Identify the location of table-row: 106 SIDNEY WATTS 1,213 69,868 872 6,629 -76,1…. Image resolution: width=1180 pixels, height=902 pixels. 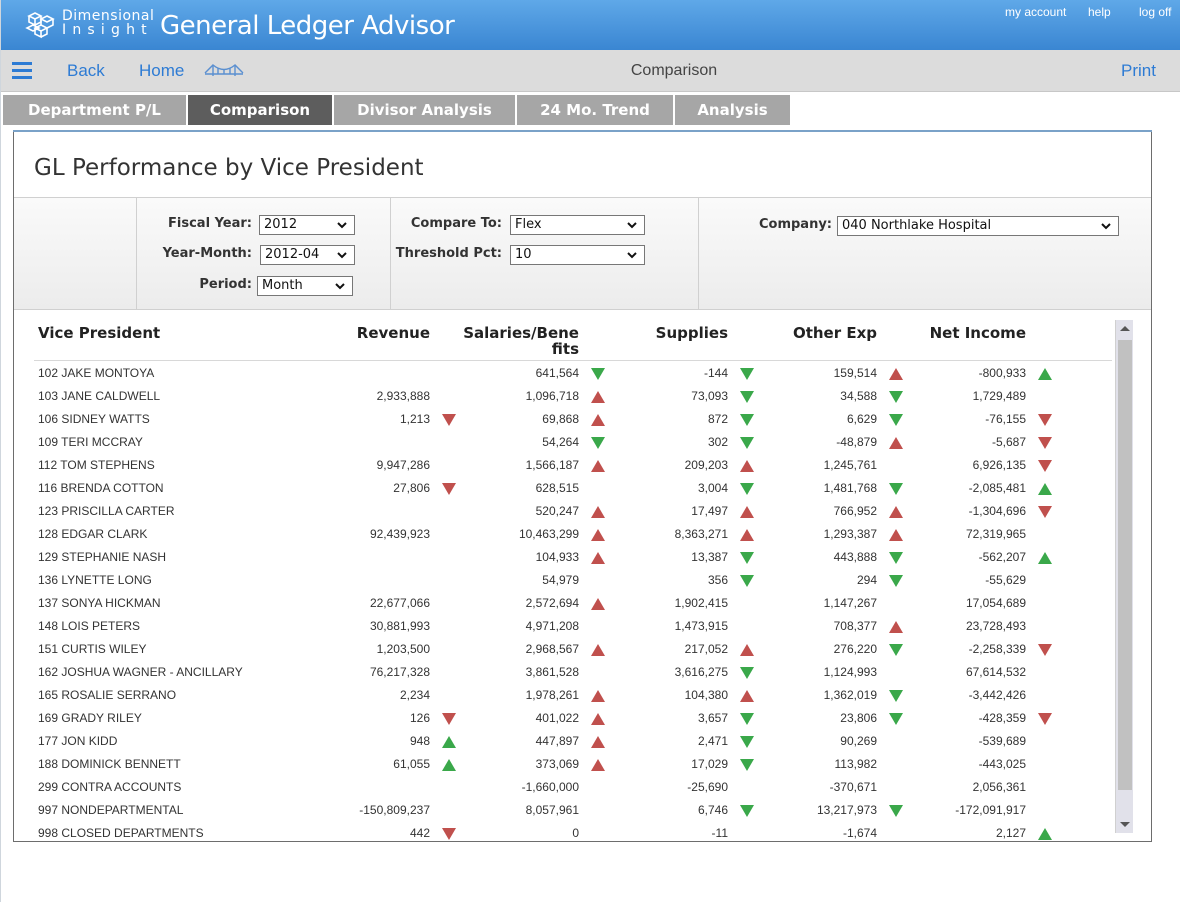
(564, 419).